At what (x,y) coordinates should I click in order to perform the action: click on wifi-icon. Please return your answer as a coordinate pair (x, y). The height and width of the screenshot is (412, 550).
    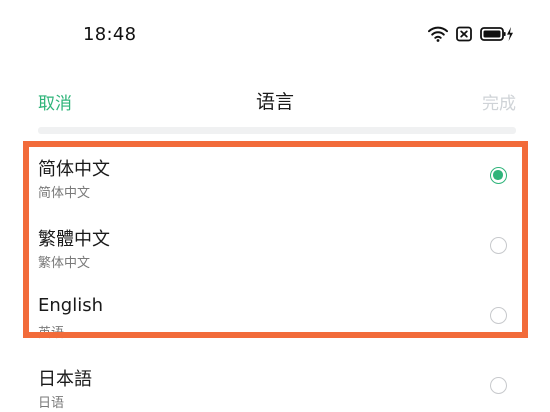
    Looking at the image, I should click on (438, 34).